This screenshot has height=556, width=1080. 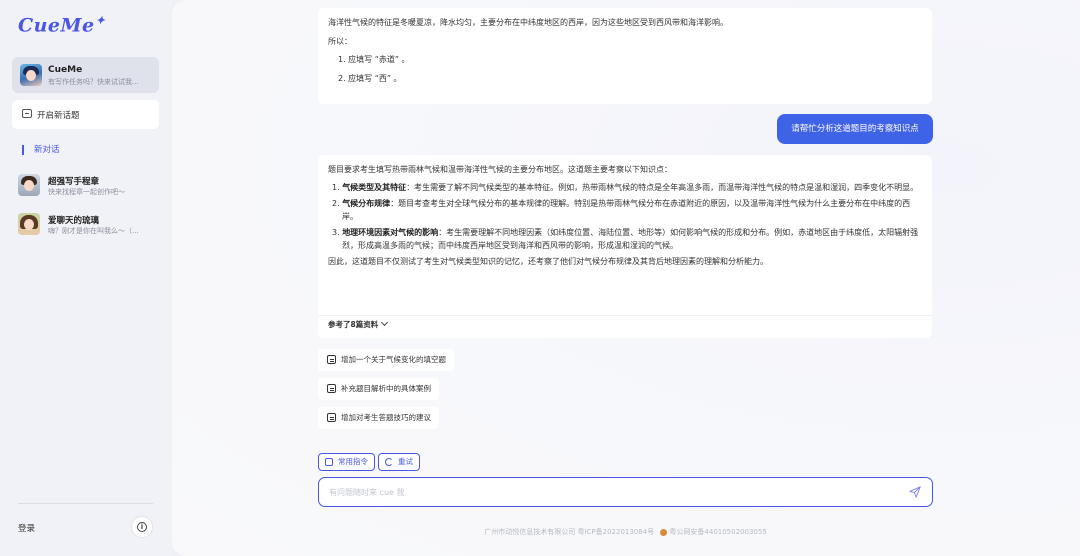 I want to click on message-input-box, so click(x=625, y=492).